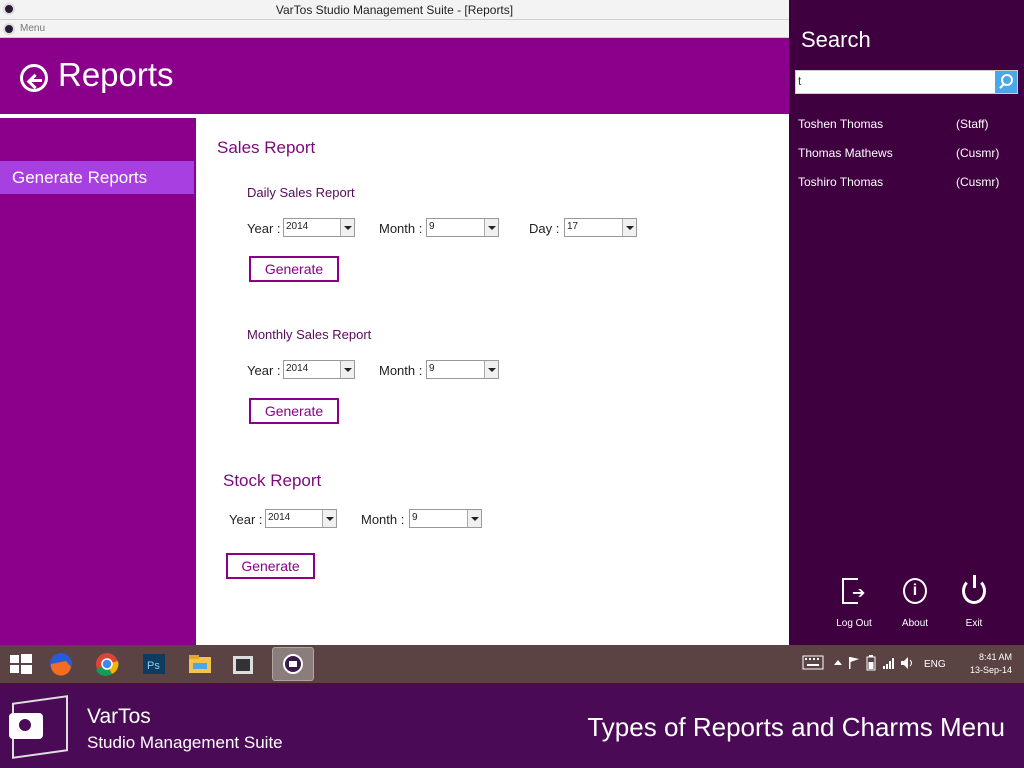 The height and width of the screenshot is (768, 1024). What do you see at coordinates (26, 726) in the screenshot?
I see `camera-icon` at bounding box center [26, 726].